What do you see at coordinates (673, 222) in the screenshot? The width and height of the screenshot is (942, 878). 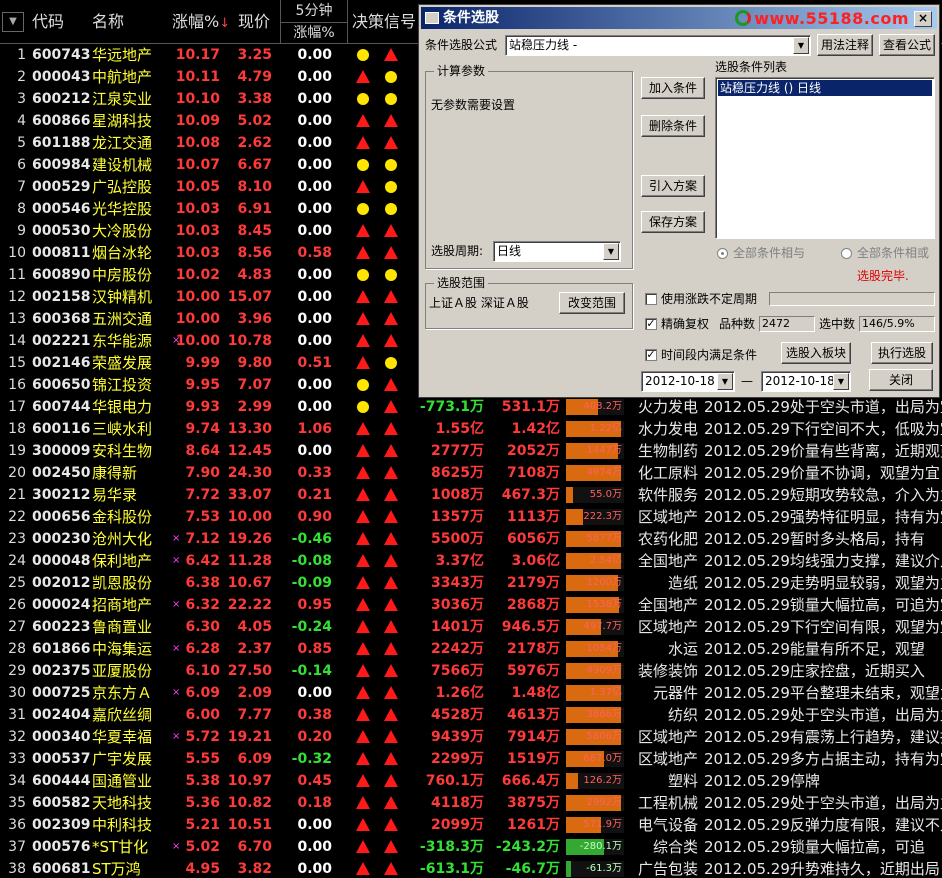 I see `save-scheme-button: 保存方案` at bounding box center [673, 222].